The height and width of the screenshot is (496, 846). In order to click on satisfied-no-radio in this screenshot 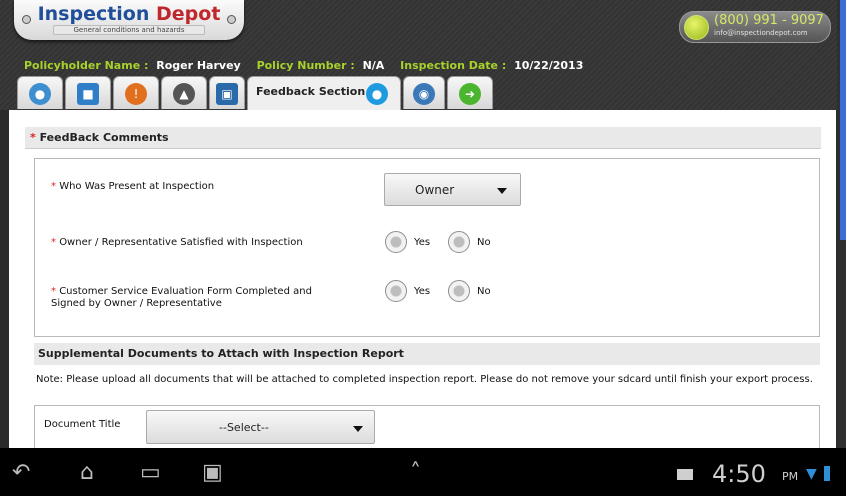, I will do `click(459, 242)`.